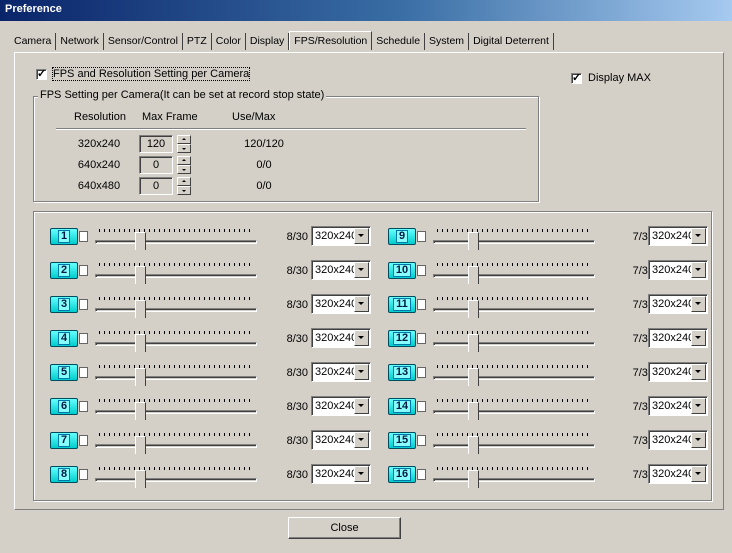 This screenshot has width=732, height=553. What do you see at coordinates (331, 40) in the screenshot?
I see `tab-fps-resolution: FPS/Resolution` at bounding box center [331, 40].